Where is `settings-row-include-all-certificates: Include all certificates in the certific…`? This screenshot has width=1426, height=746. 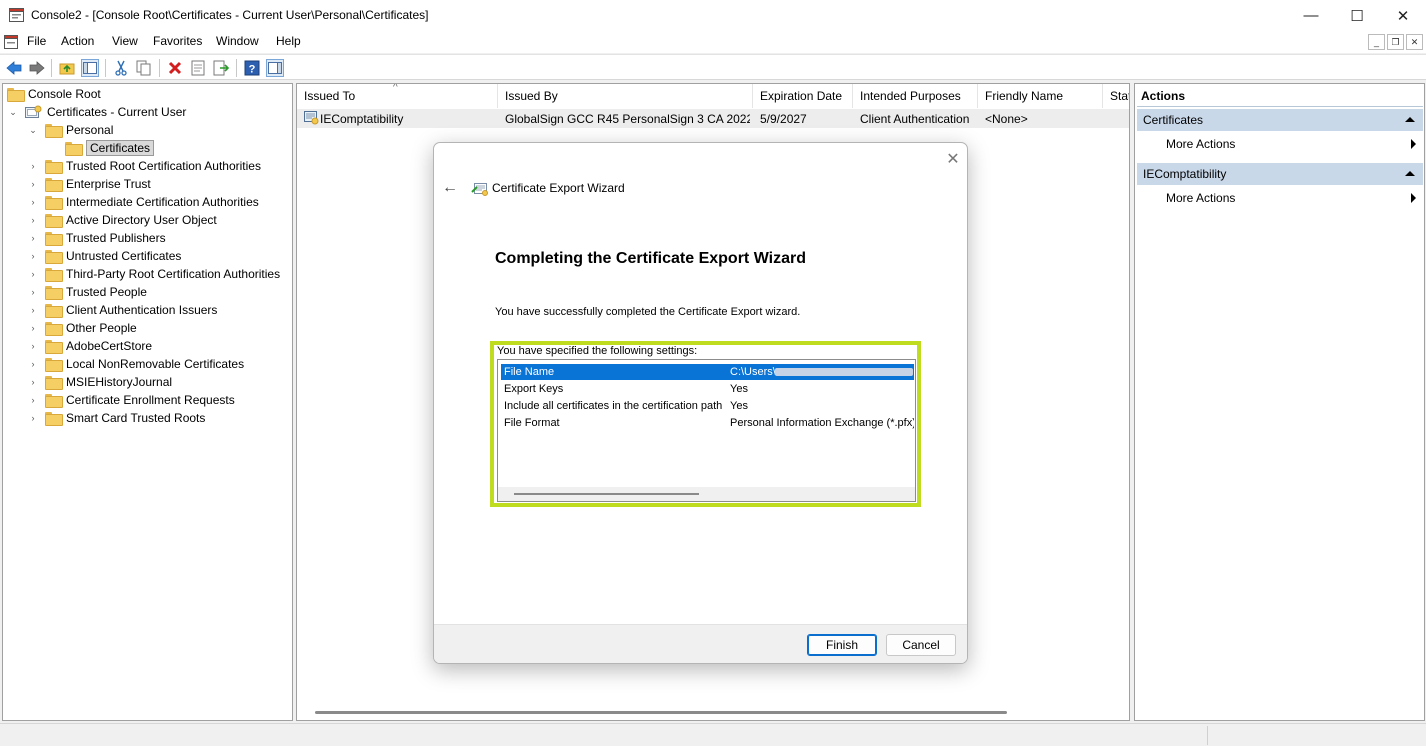 settings-row-include-all-certificates: Include all certificates in the certific… is located at coordinates (707, 406).